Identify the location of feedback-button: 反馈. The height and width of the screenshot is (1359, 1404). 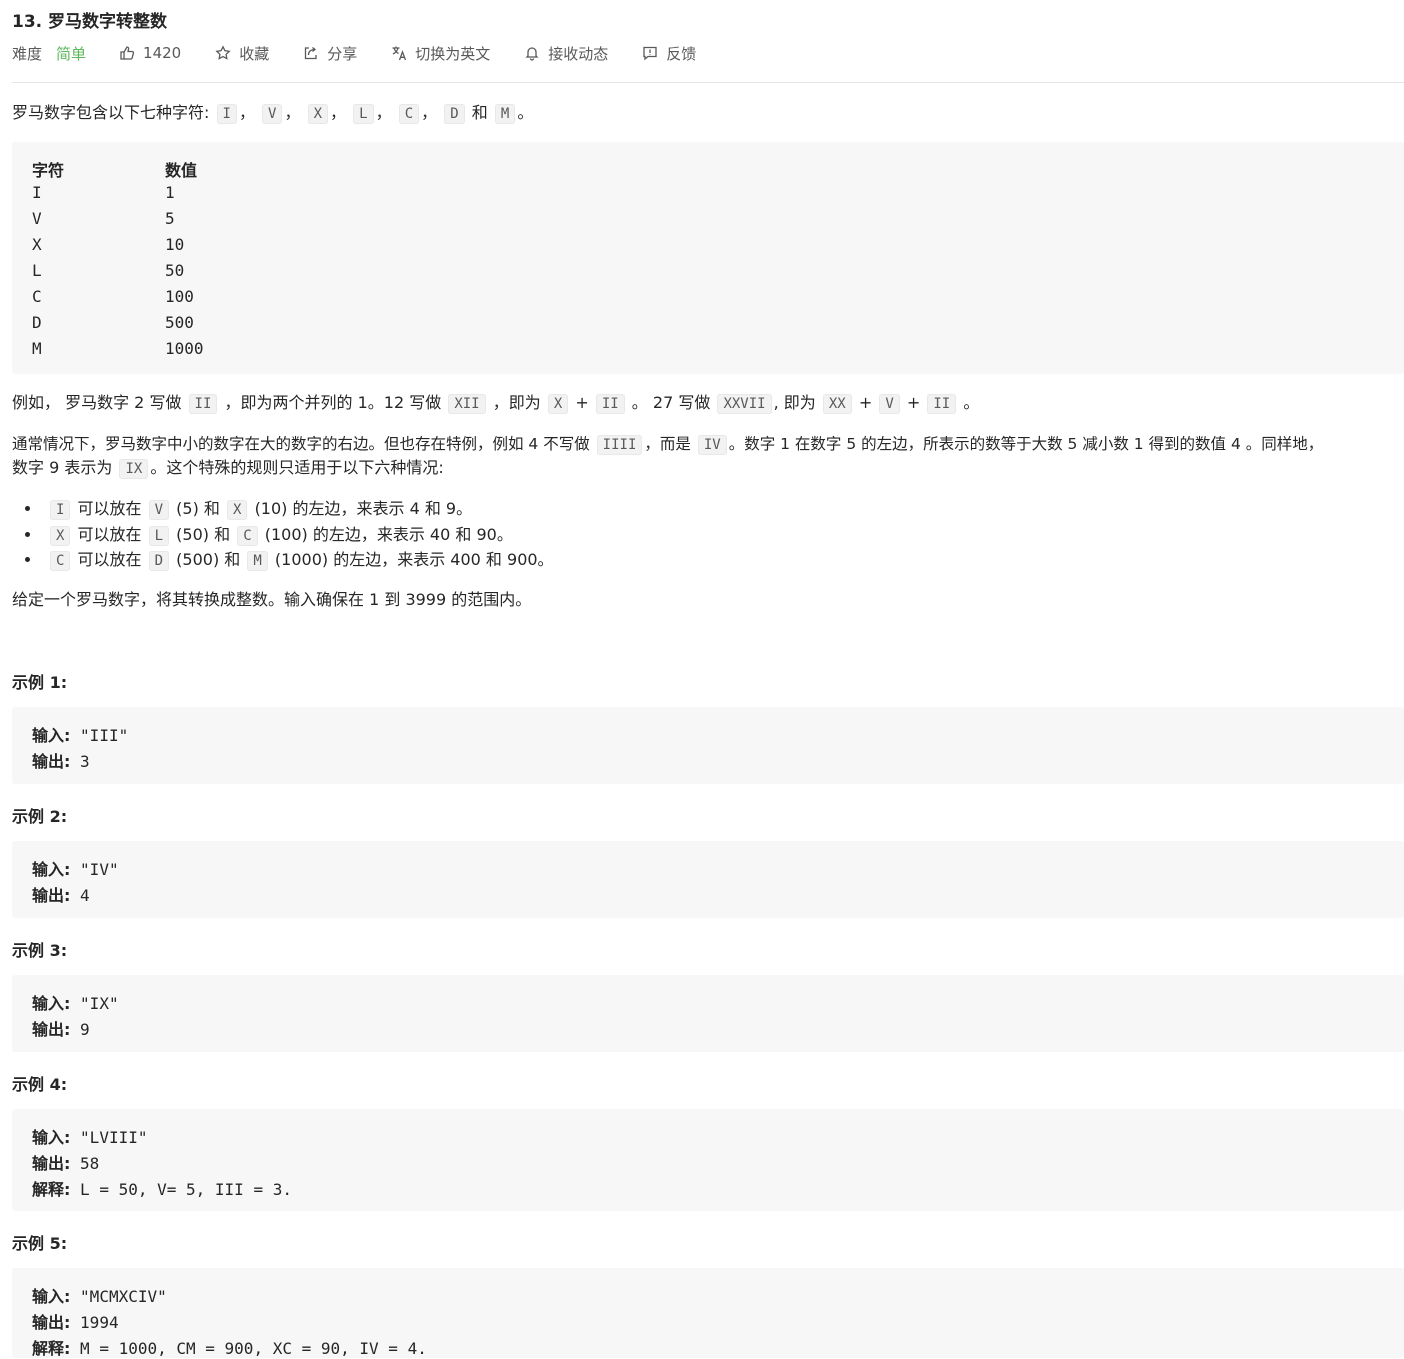
(669, 53).